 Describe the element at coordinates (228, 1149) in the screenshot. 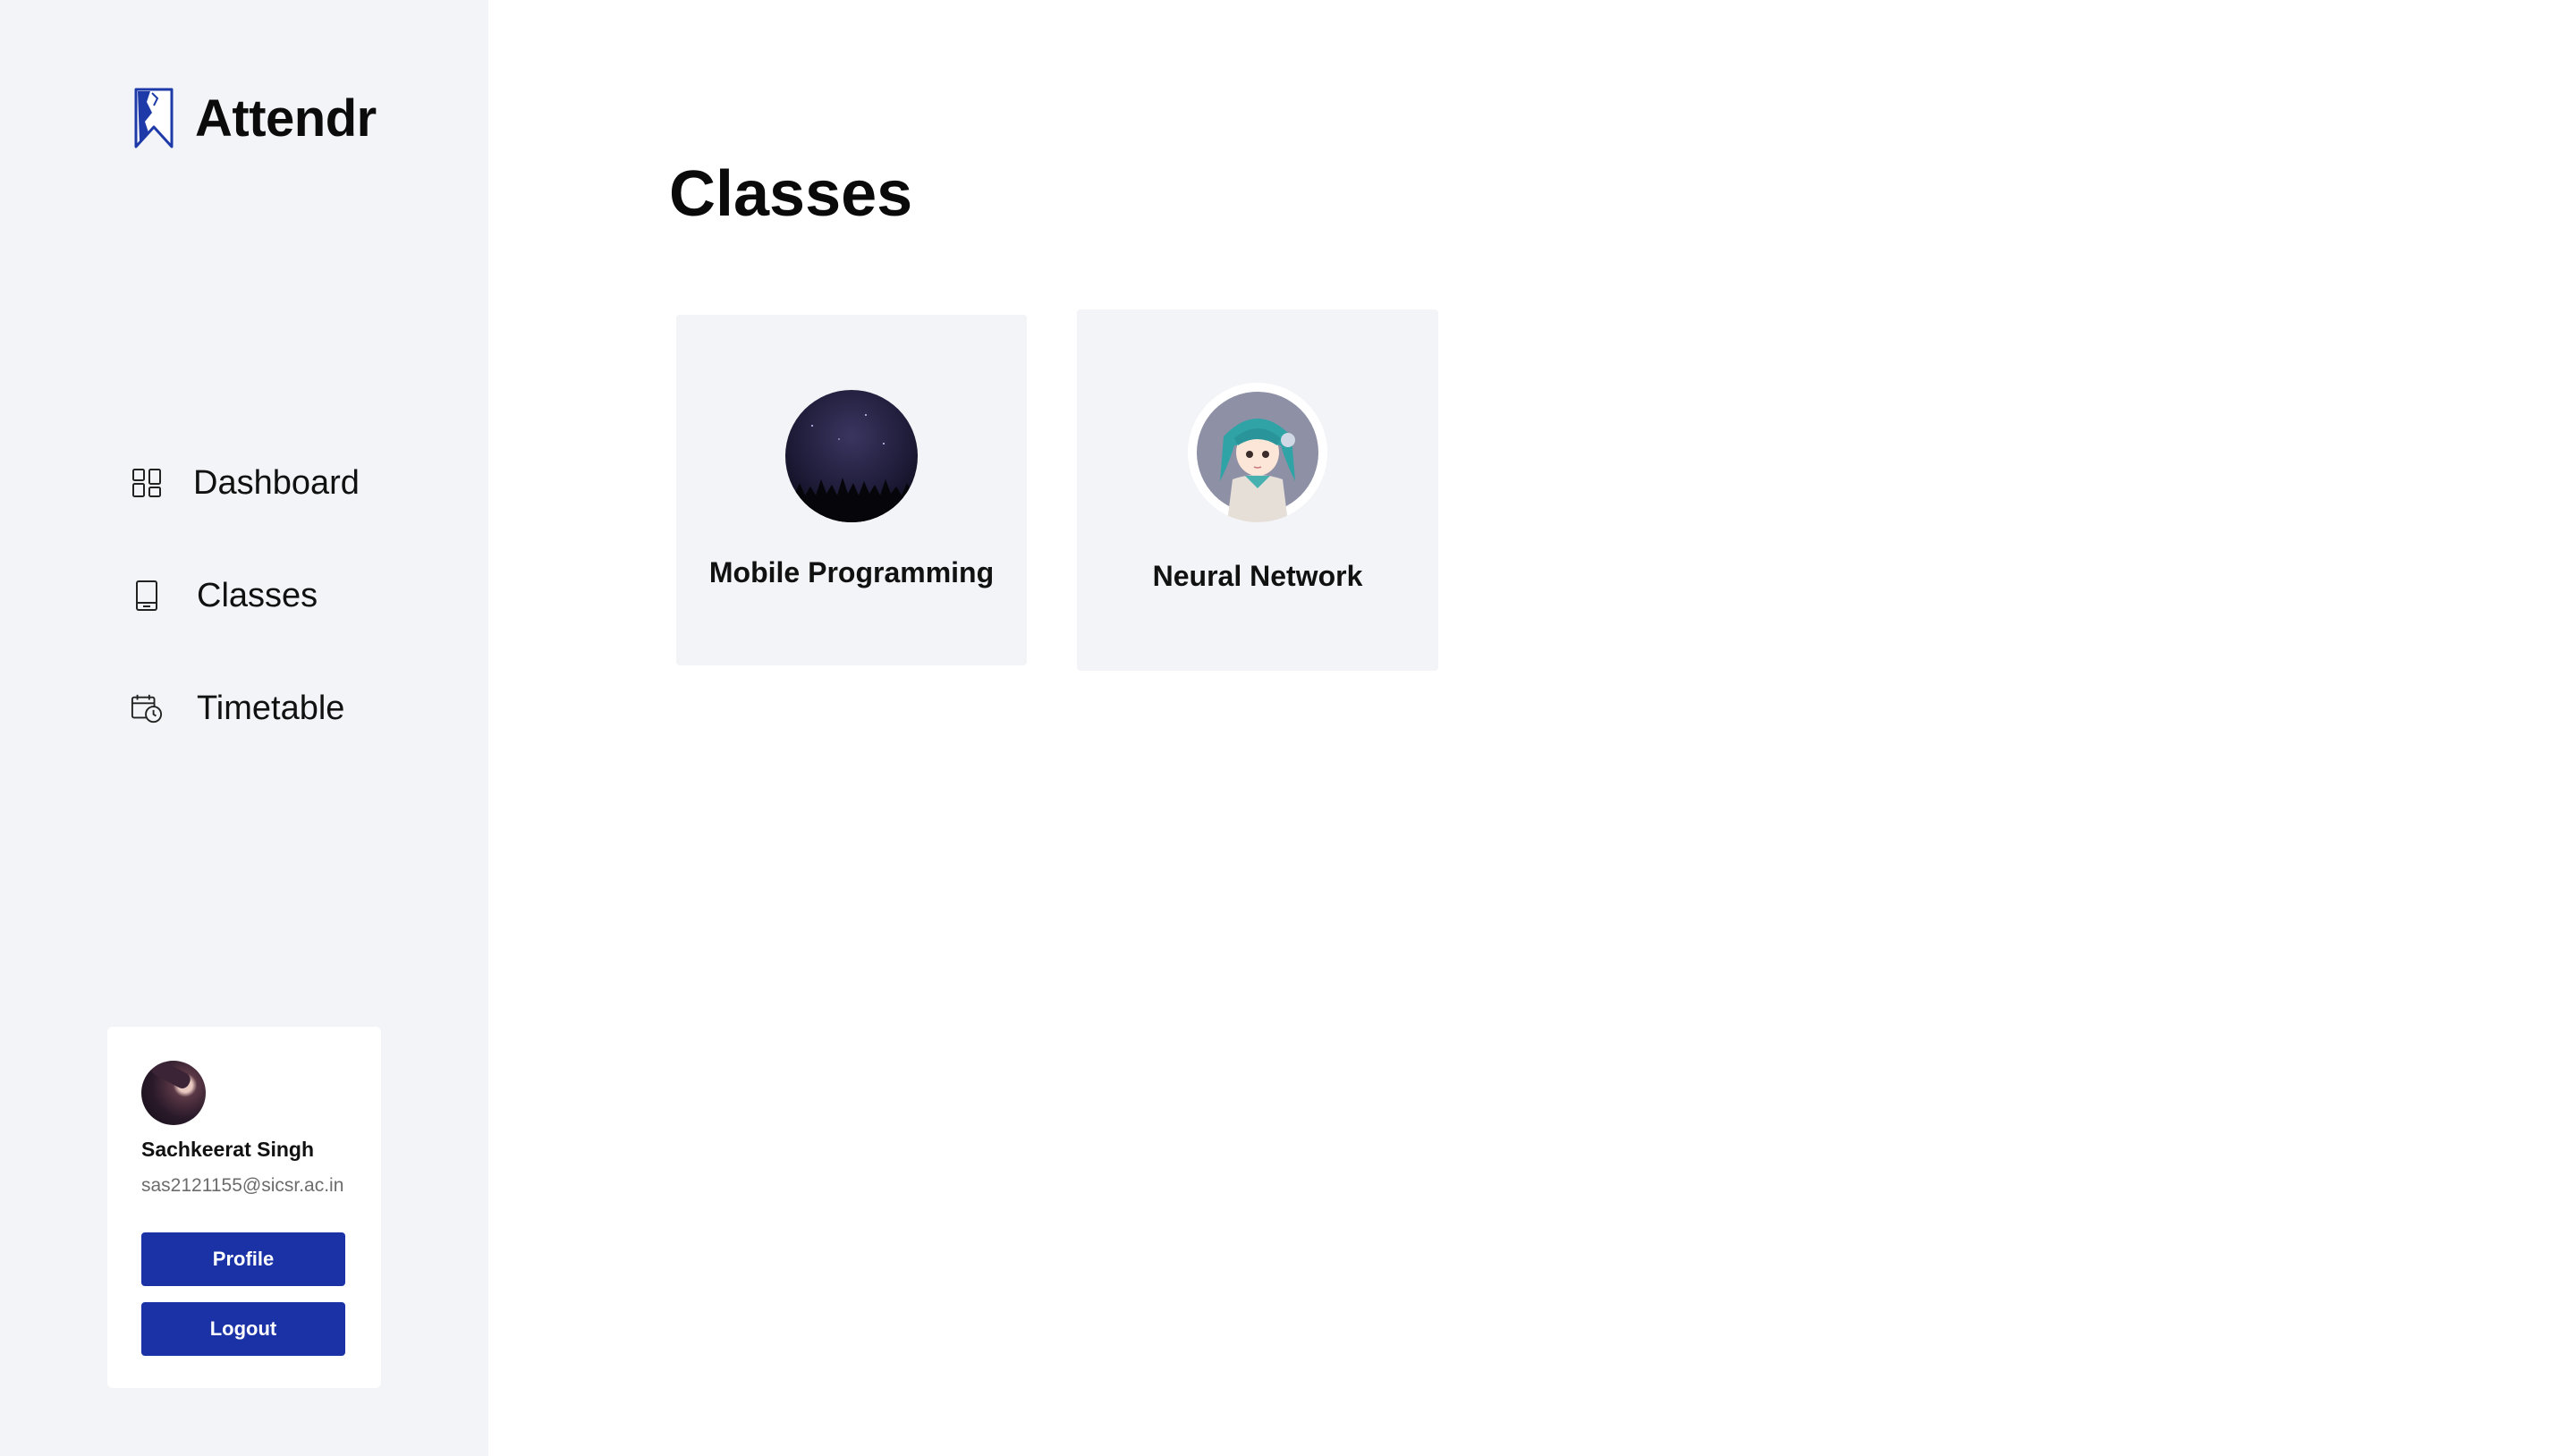

I see `user-name: Sachkeerat Singh` at that location.